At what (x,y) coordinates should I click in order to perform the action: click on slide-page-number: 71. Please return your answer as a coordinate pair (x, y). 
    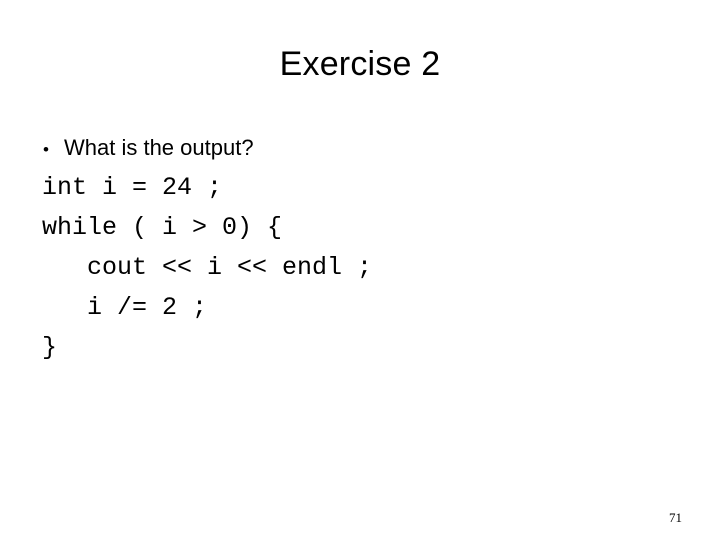
    Looking at the image, I should click on (675, 517).